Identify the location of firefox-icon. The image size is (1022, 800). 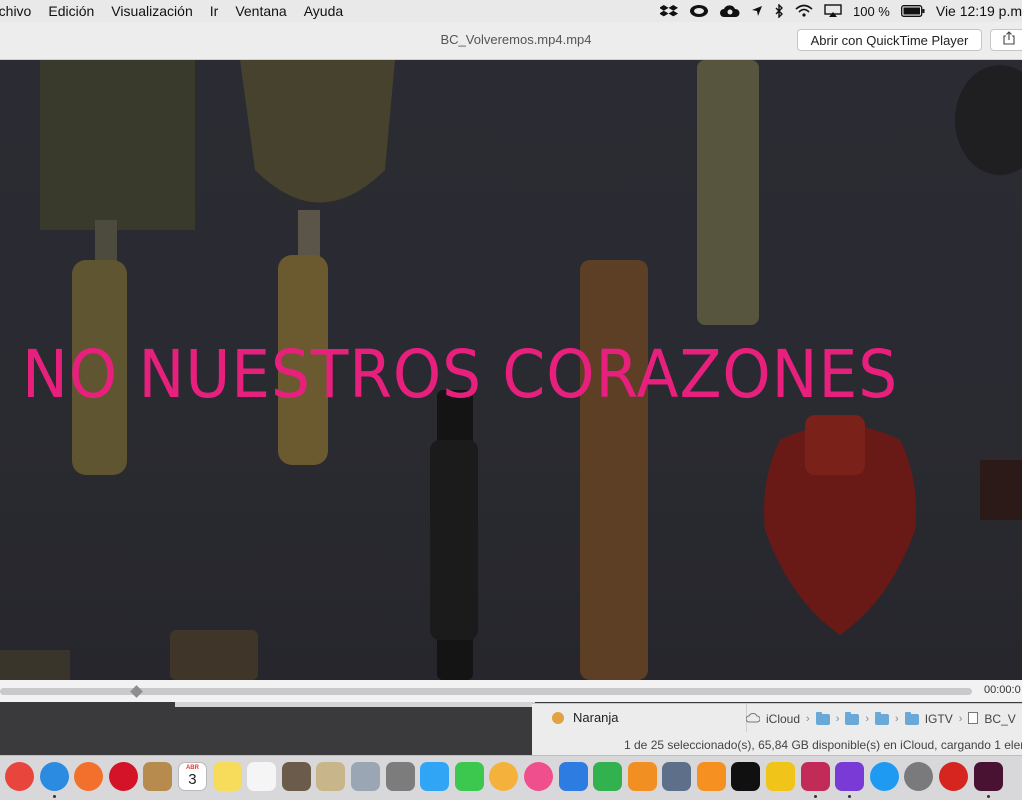
(89, 776).